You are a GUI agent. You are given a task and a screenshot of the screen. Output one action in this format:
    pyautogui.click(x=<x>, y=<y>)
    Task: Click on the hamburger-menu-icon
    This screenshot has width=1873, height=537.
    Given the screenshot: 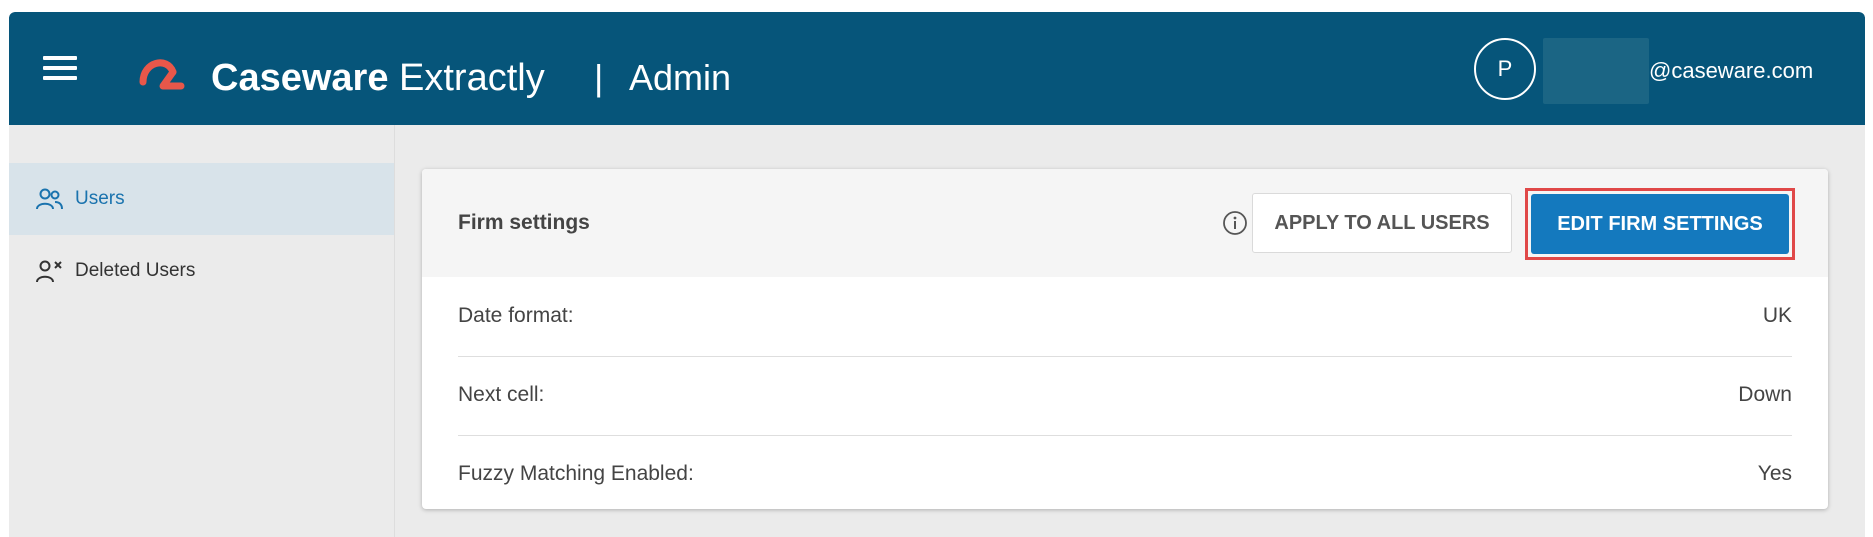 What is the action you would take?
    pyautogui.click(x=60, y=68)
    